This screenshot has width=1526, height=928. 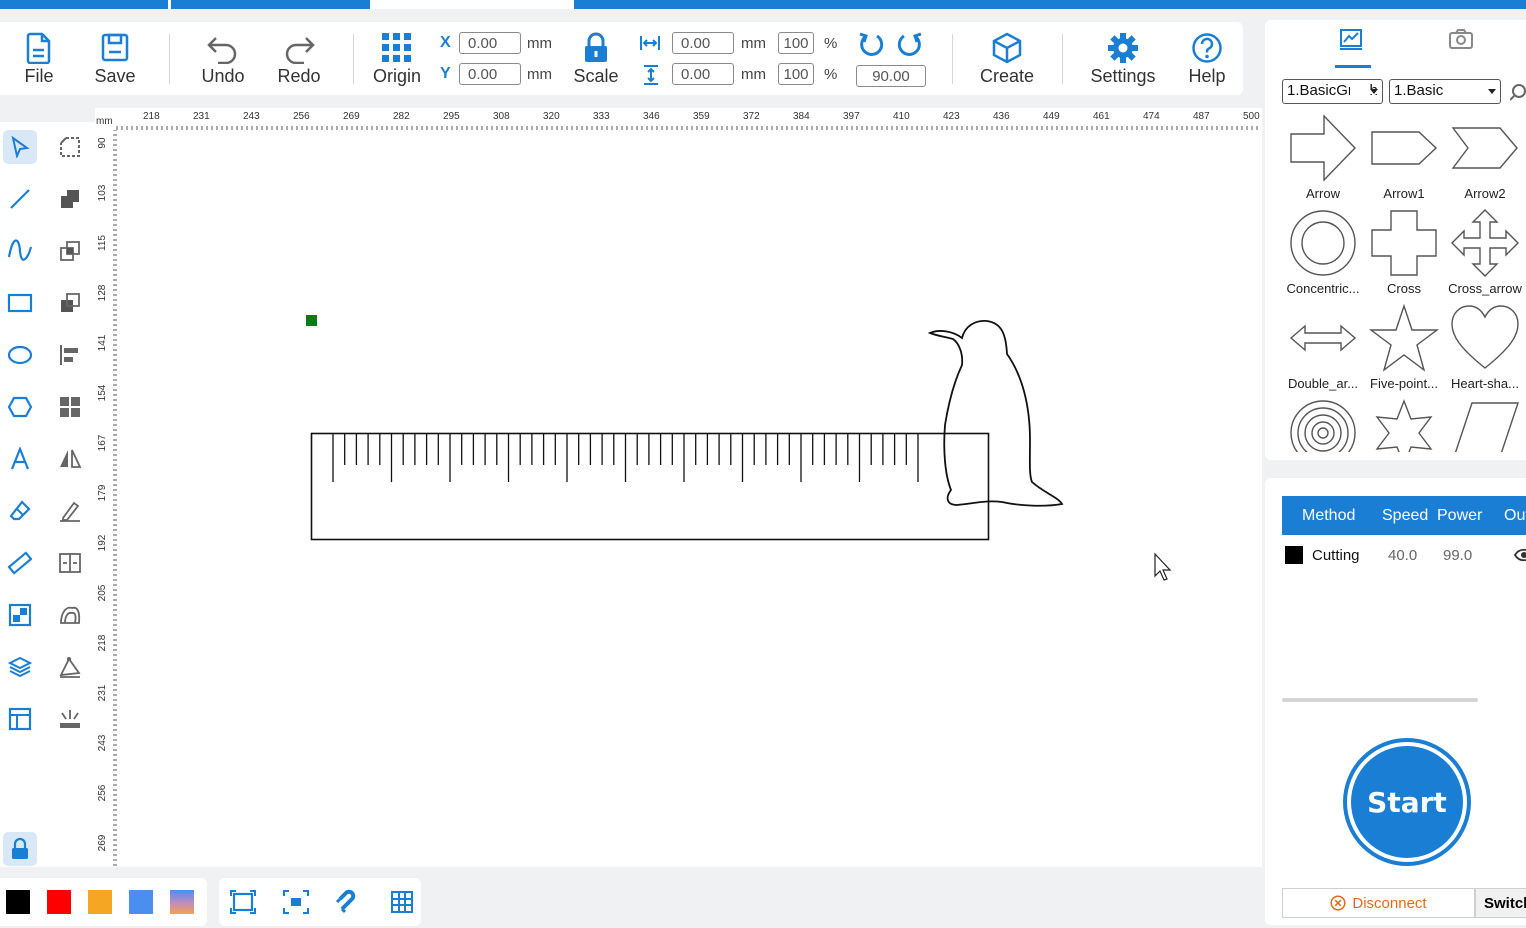 I want to click on rotate-right-icon, so click(x=910, y=45).